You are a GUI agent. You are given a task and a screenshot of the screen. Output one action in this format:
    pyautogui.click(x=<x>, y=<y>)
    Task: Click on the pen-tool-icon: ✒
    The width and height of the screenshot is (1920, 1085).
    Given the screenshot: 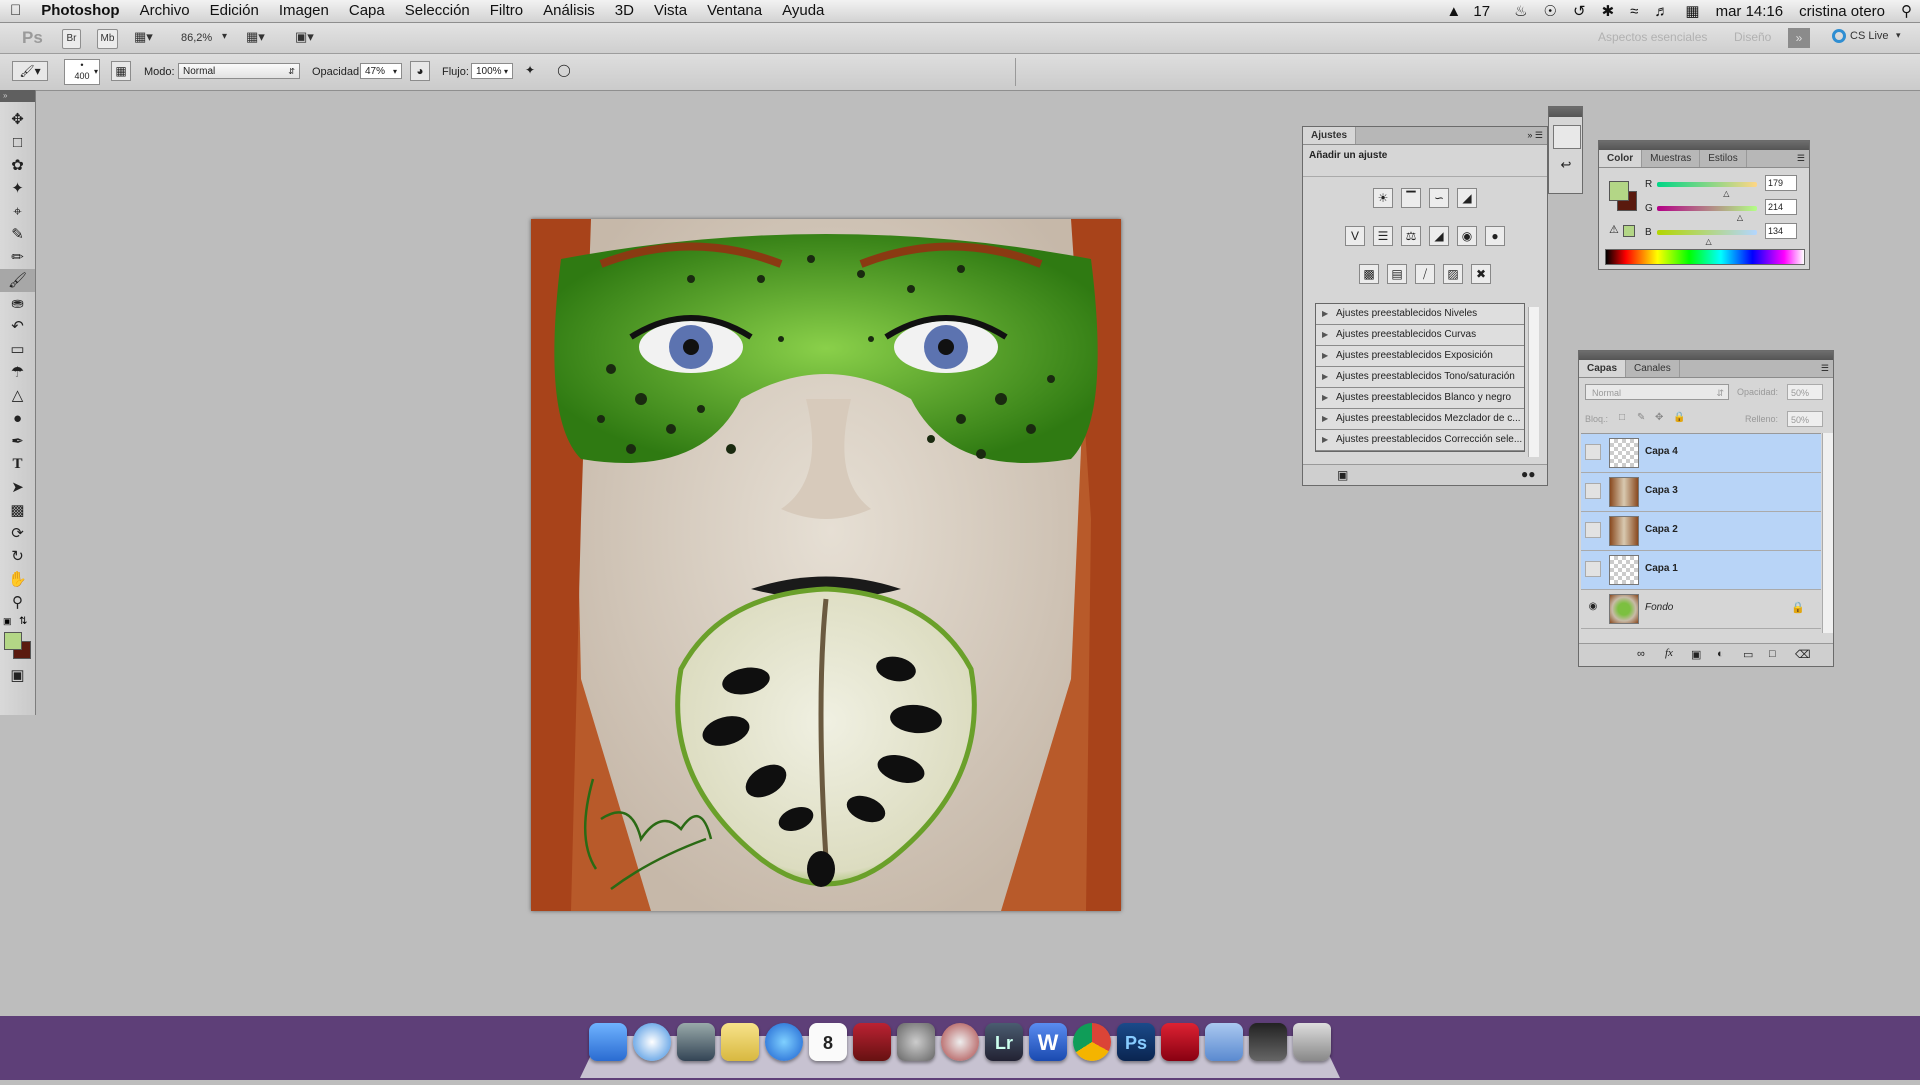 What is the action you would take?
    pyautogui.click(x=17, y=441)
    